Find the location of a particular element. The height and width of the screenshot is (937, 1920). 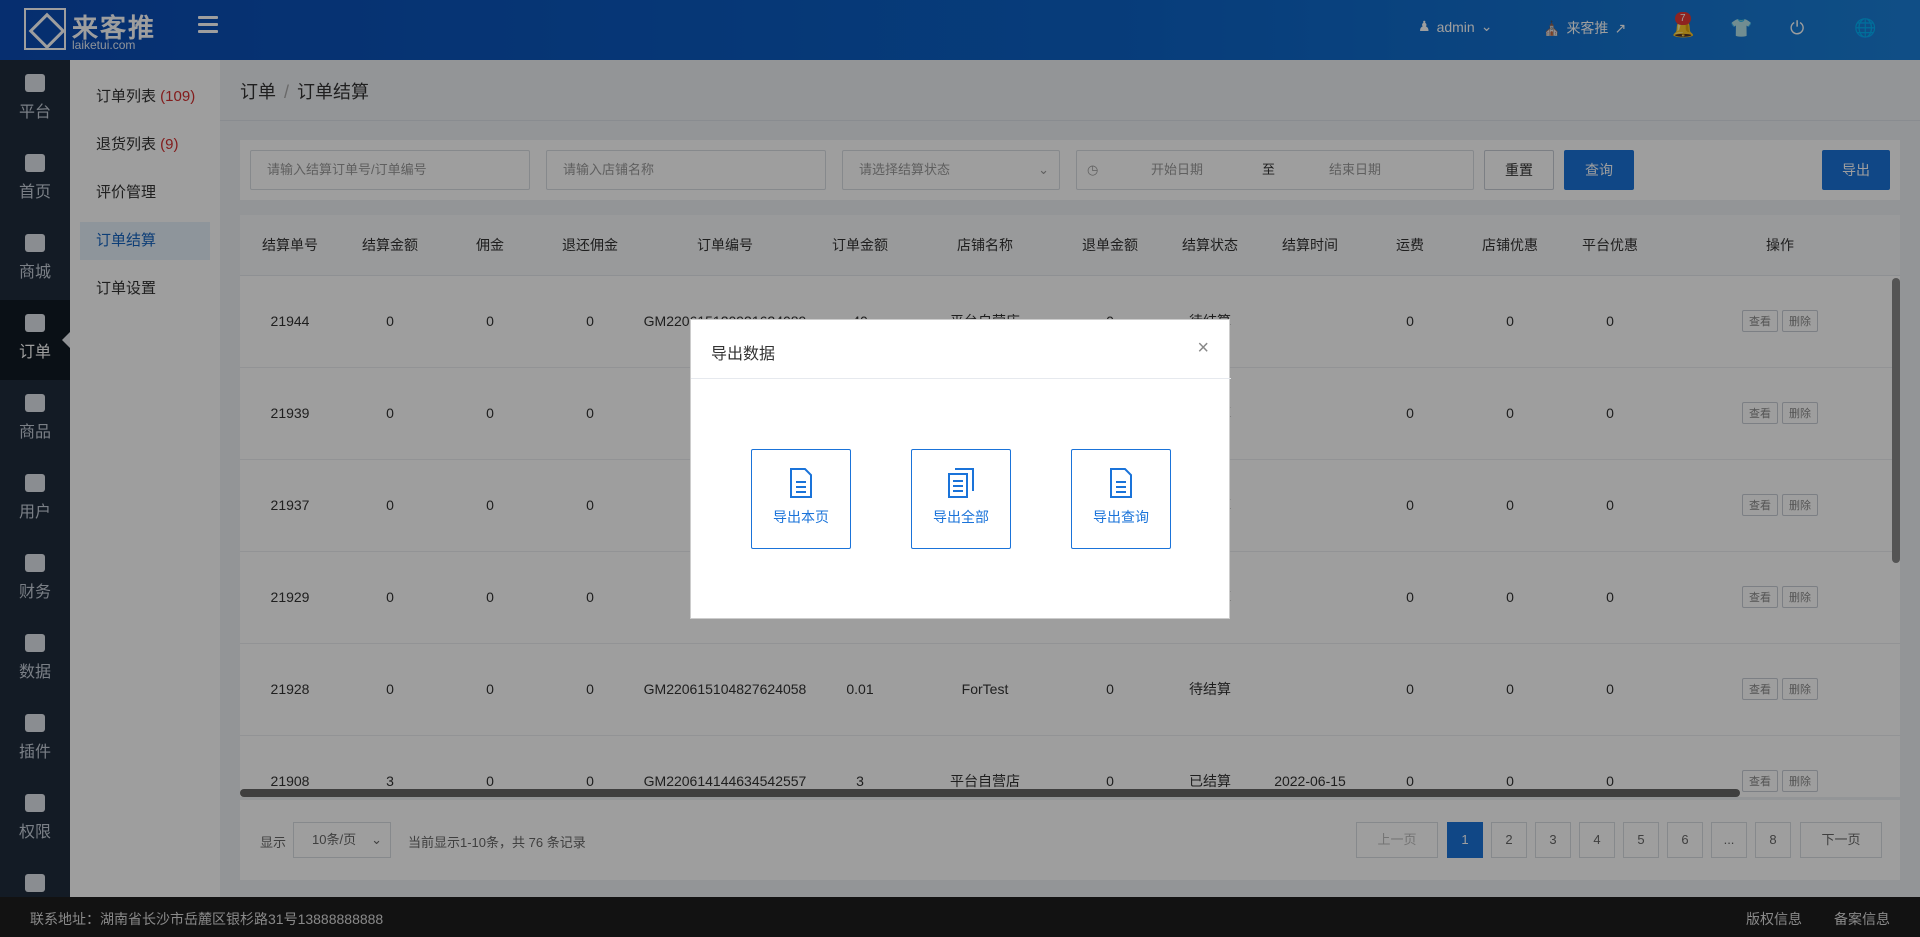

dialog-title: 导出数据 is located at coordinates (743, 354).